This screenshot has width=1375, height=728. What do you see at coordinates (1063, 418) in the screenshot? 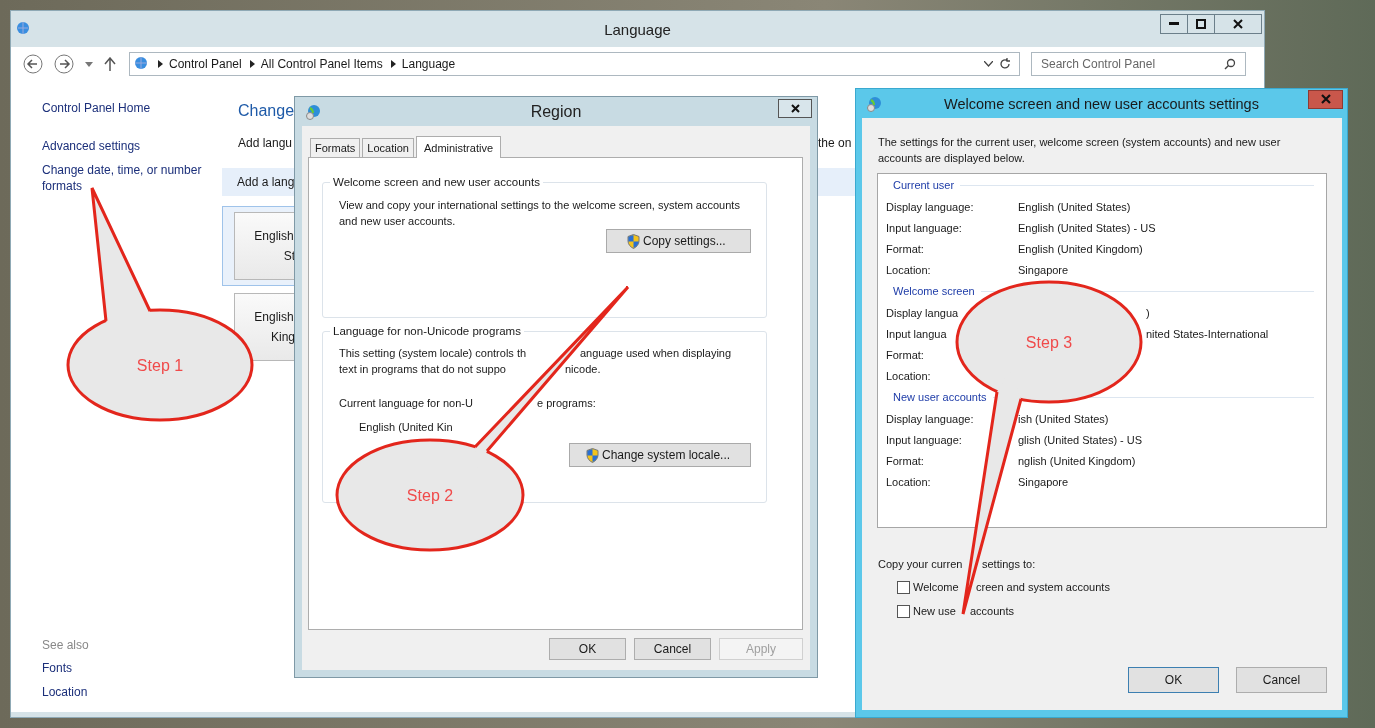
I see `setting-value: ish (United States)` at bounding box center [1063, 418].